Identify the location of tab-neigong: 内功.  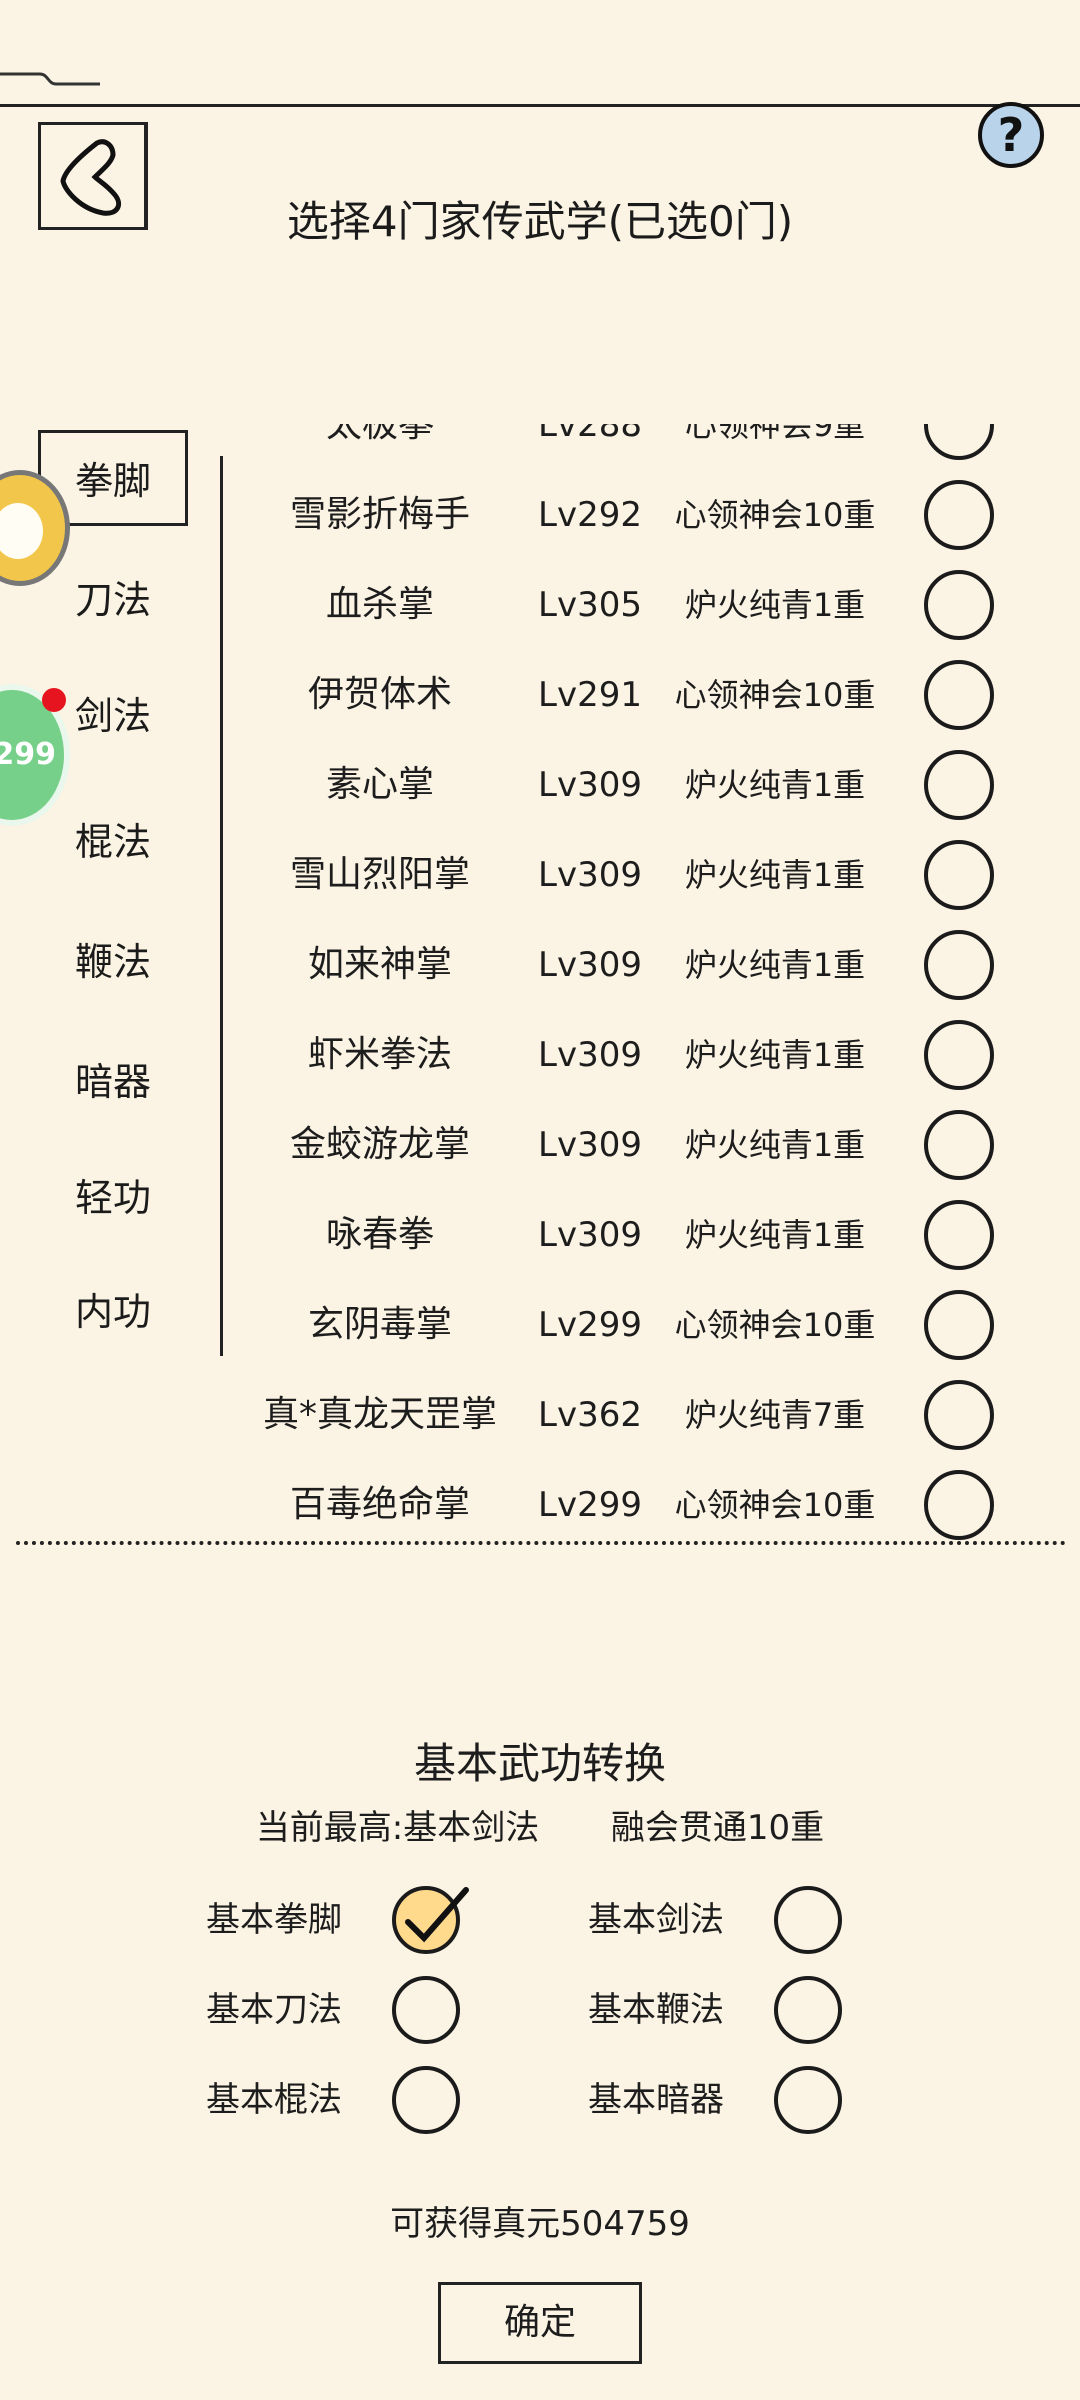
(113, 1312).